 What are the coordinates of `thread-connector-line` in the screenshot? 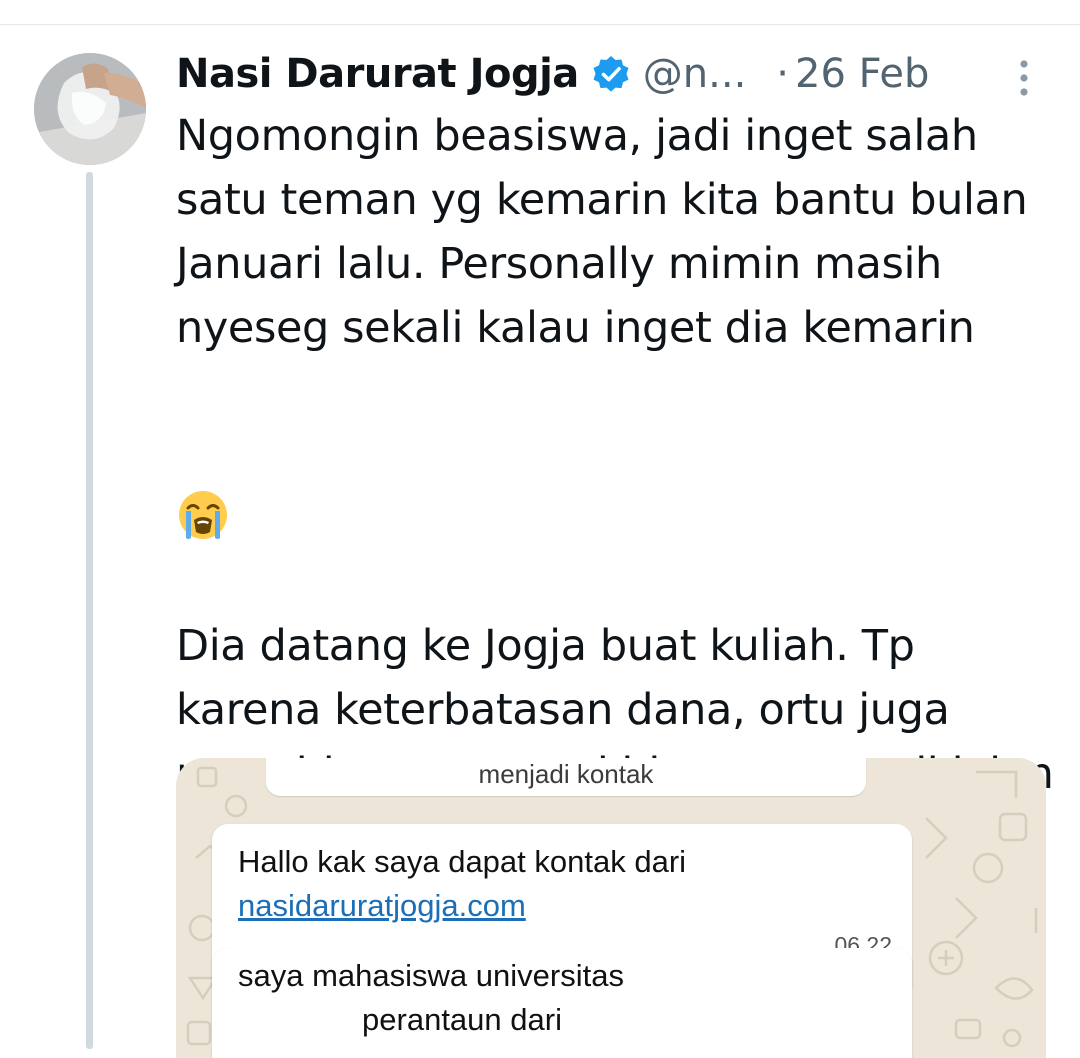 It's located at (89, 610).